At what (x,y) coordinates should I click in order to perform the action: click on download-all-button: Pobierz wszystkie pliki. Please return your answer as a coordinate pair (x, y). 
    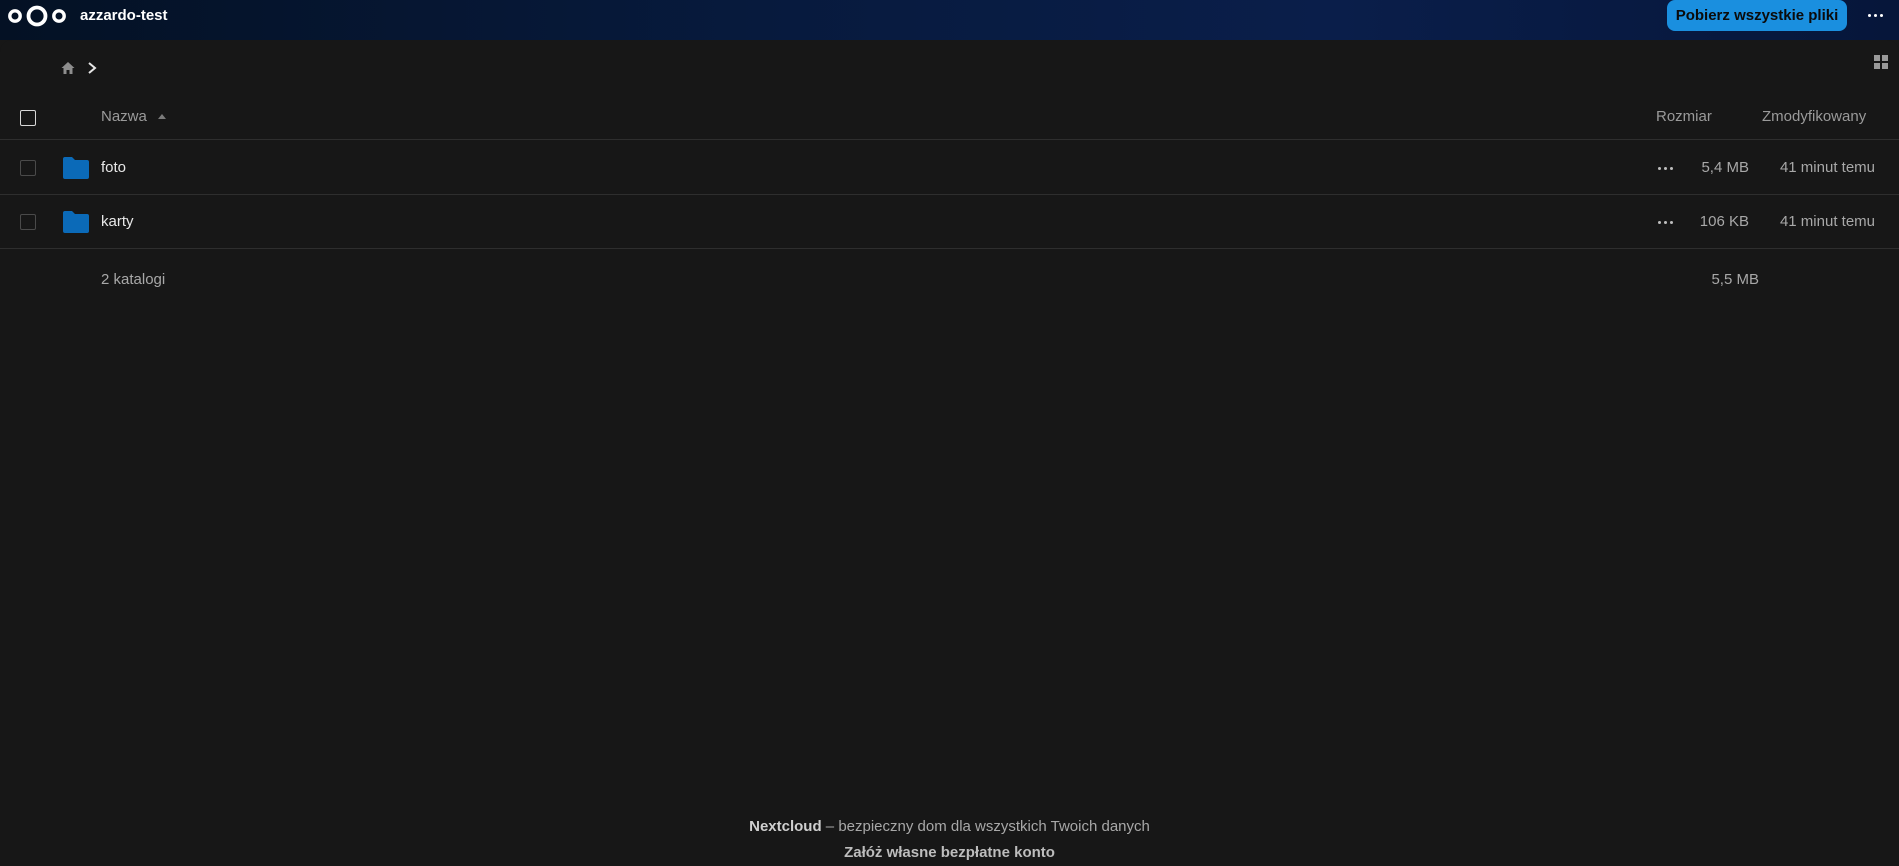
    Looking at the image, I should click on (1757, 15).